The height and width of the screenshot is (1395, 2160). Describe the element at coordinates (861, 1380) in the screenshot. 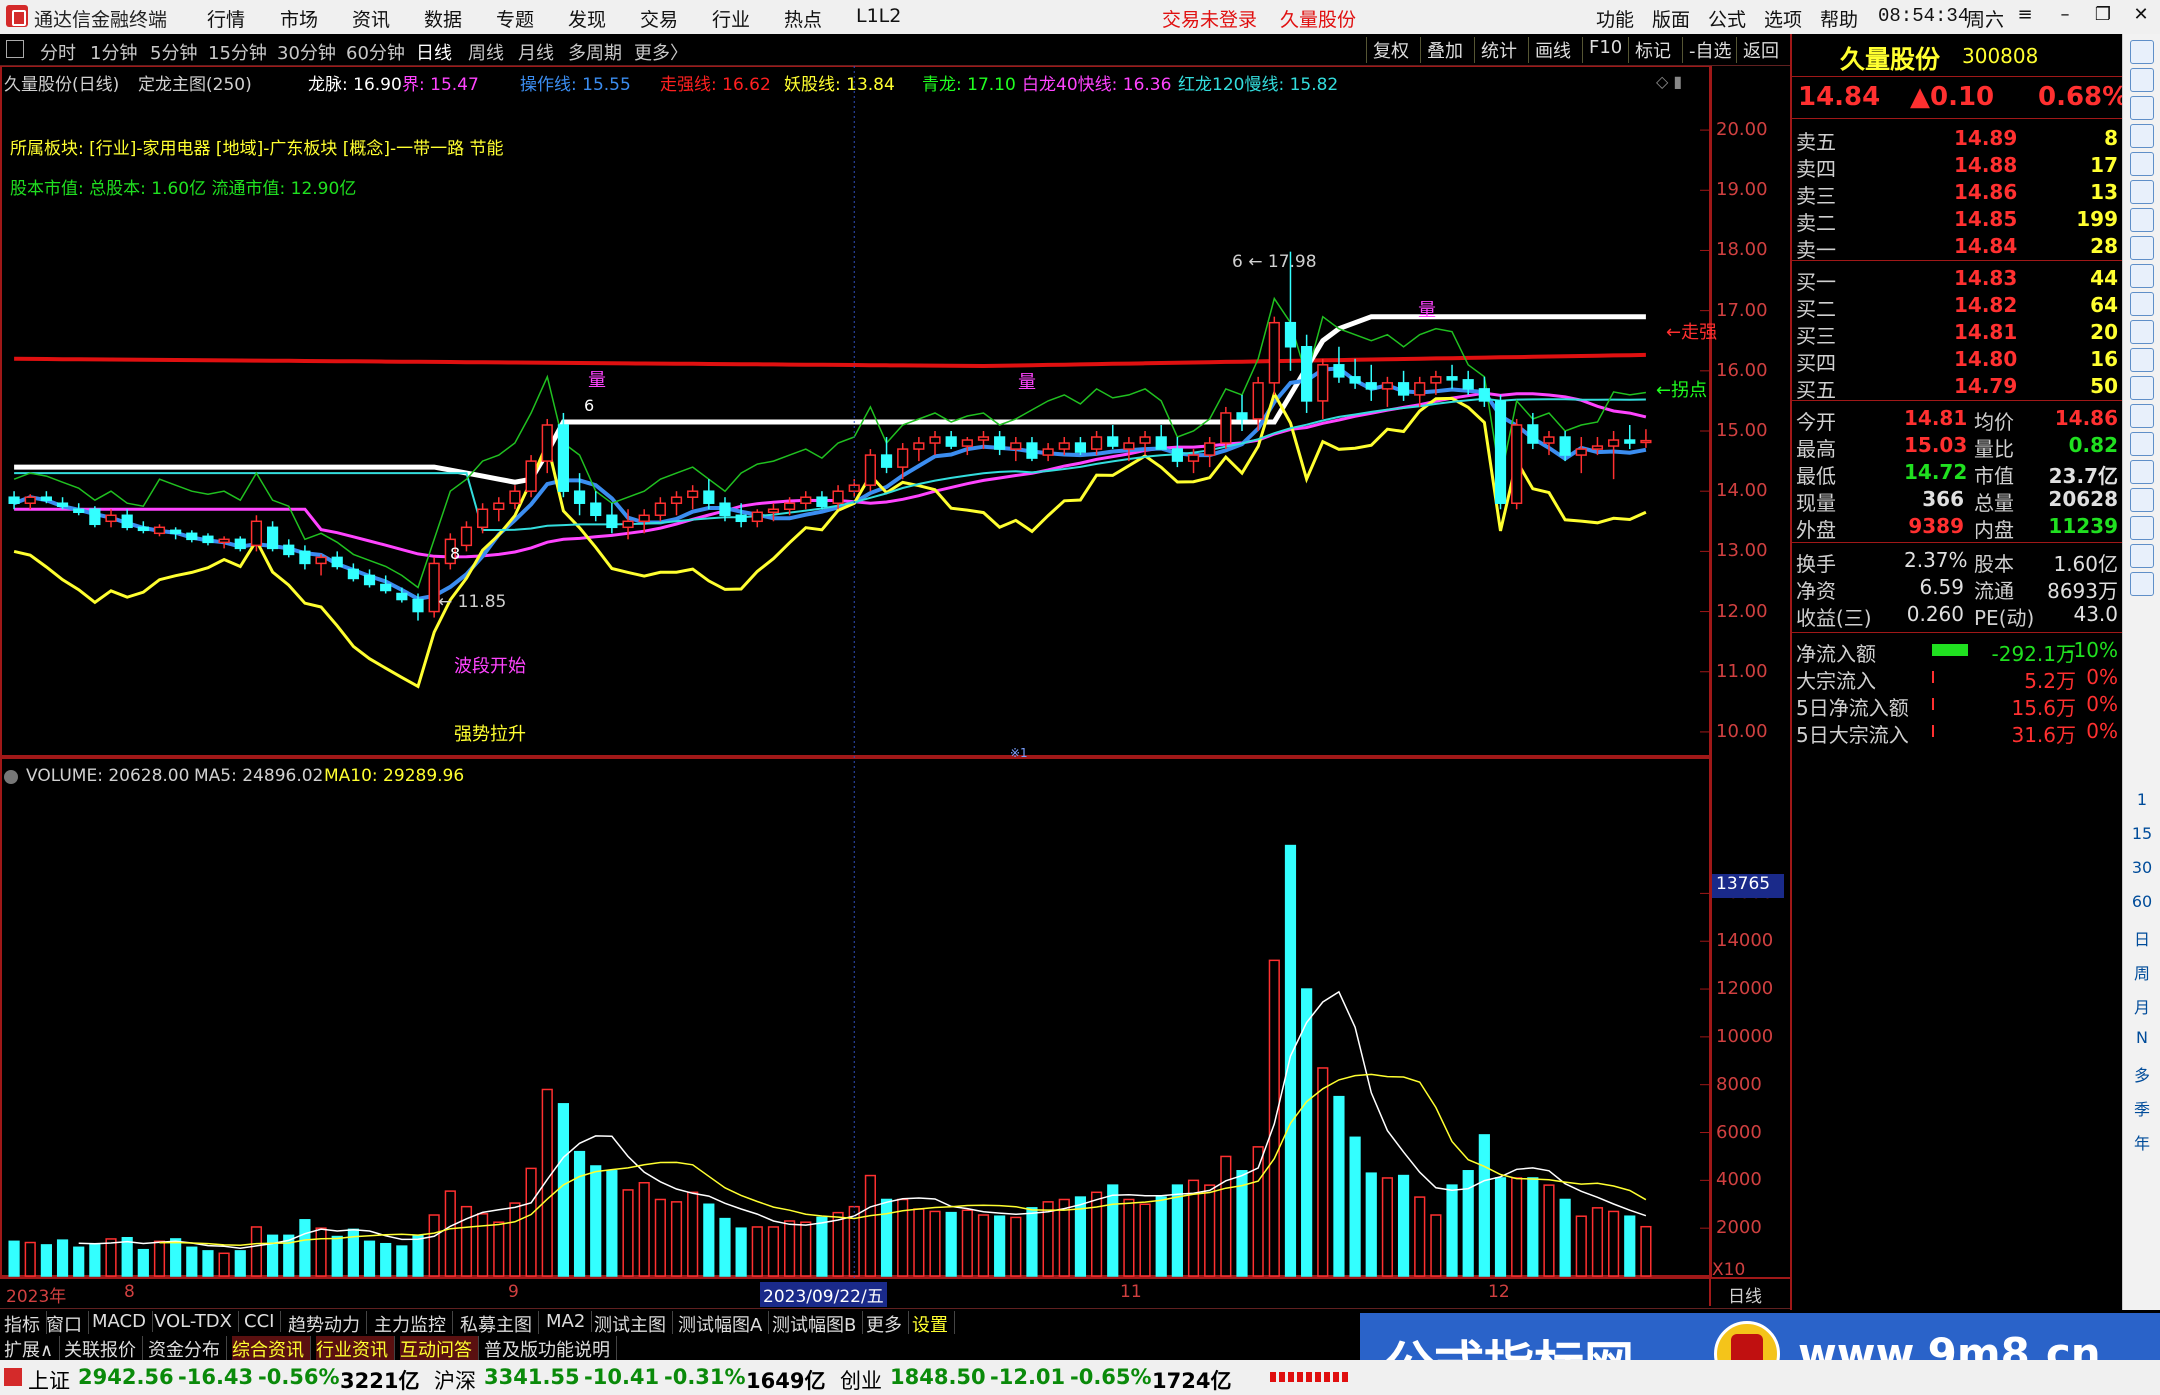

I see `index-name: 创业` at that location.